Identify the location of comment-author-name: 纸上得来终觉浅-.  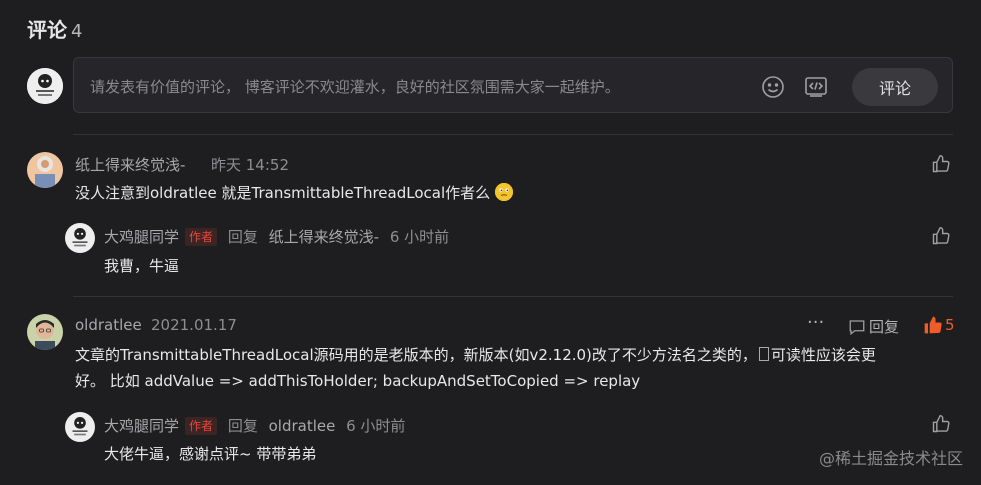
(130, 164).